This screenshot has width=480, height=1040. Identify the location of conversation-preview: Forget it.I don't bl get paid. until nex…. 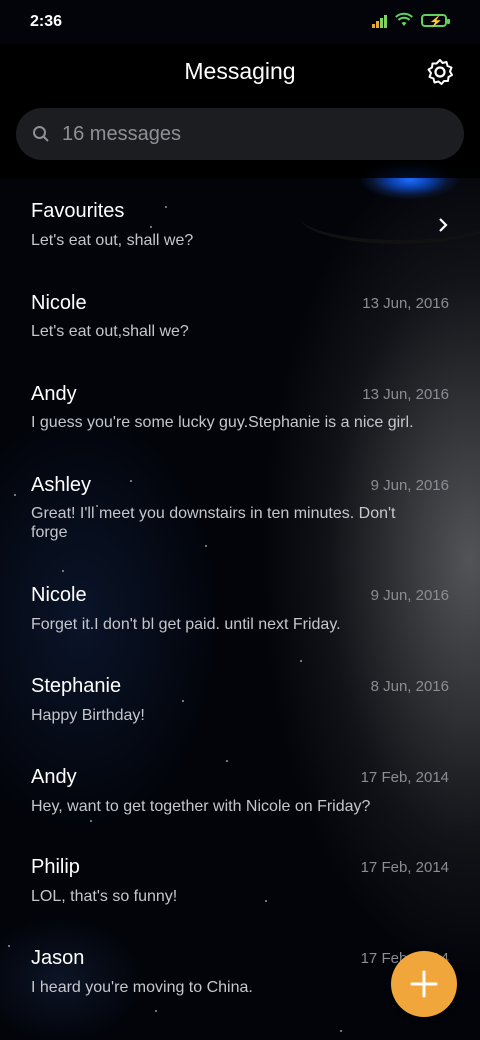
(186, 624).